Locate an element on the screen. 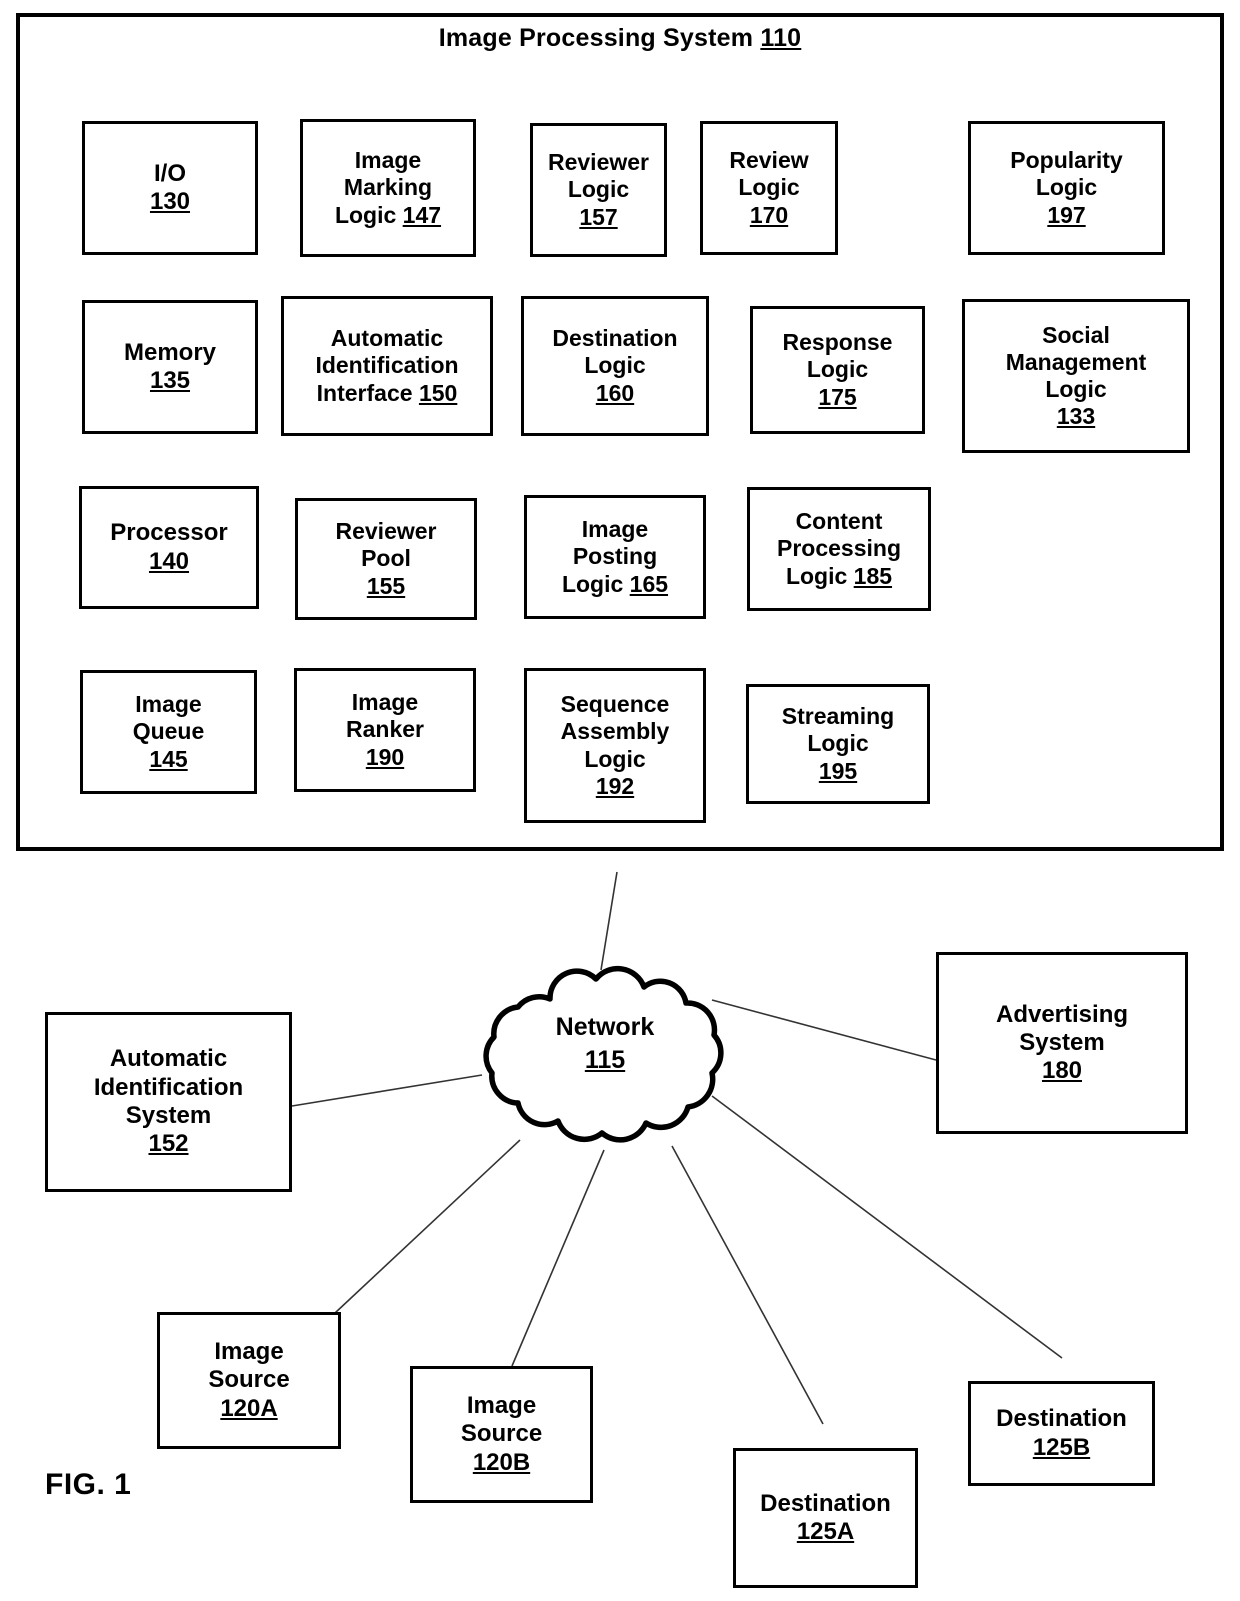 This screenshot has width=1240, height=1601. module-content-processing-logic: Content Processing Logic 185 is located at coordinates (839, 549).